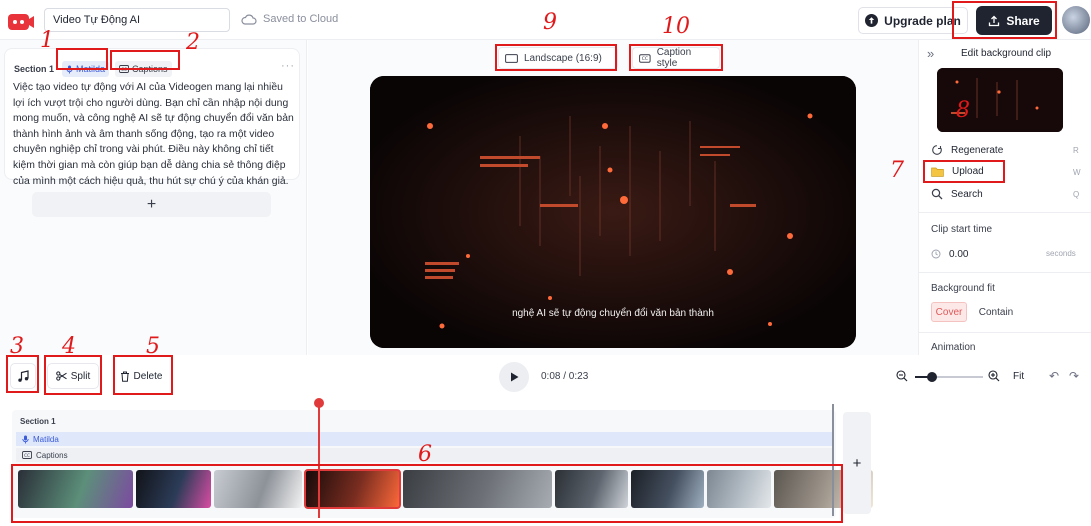  I want to click on aspect-ratio-label: Landscape (16:9), so click(563, 58).